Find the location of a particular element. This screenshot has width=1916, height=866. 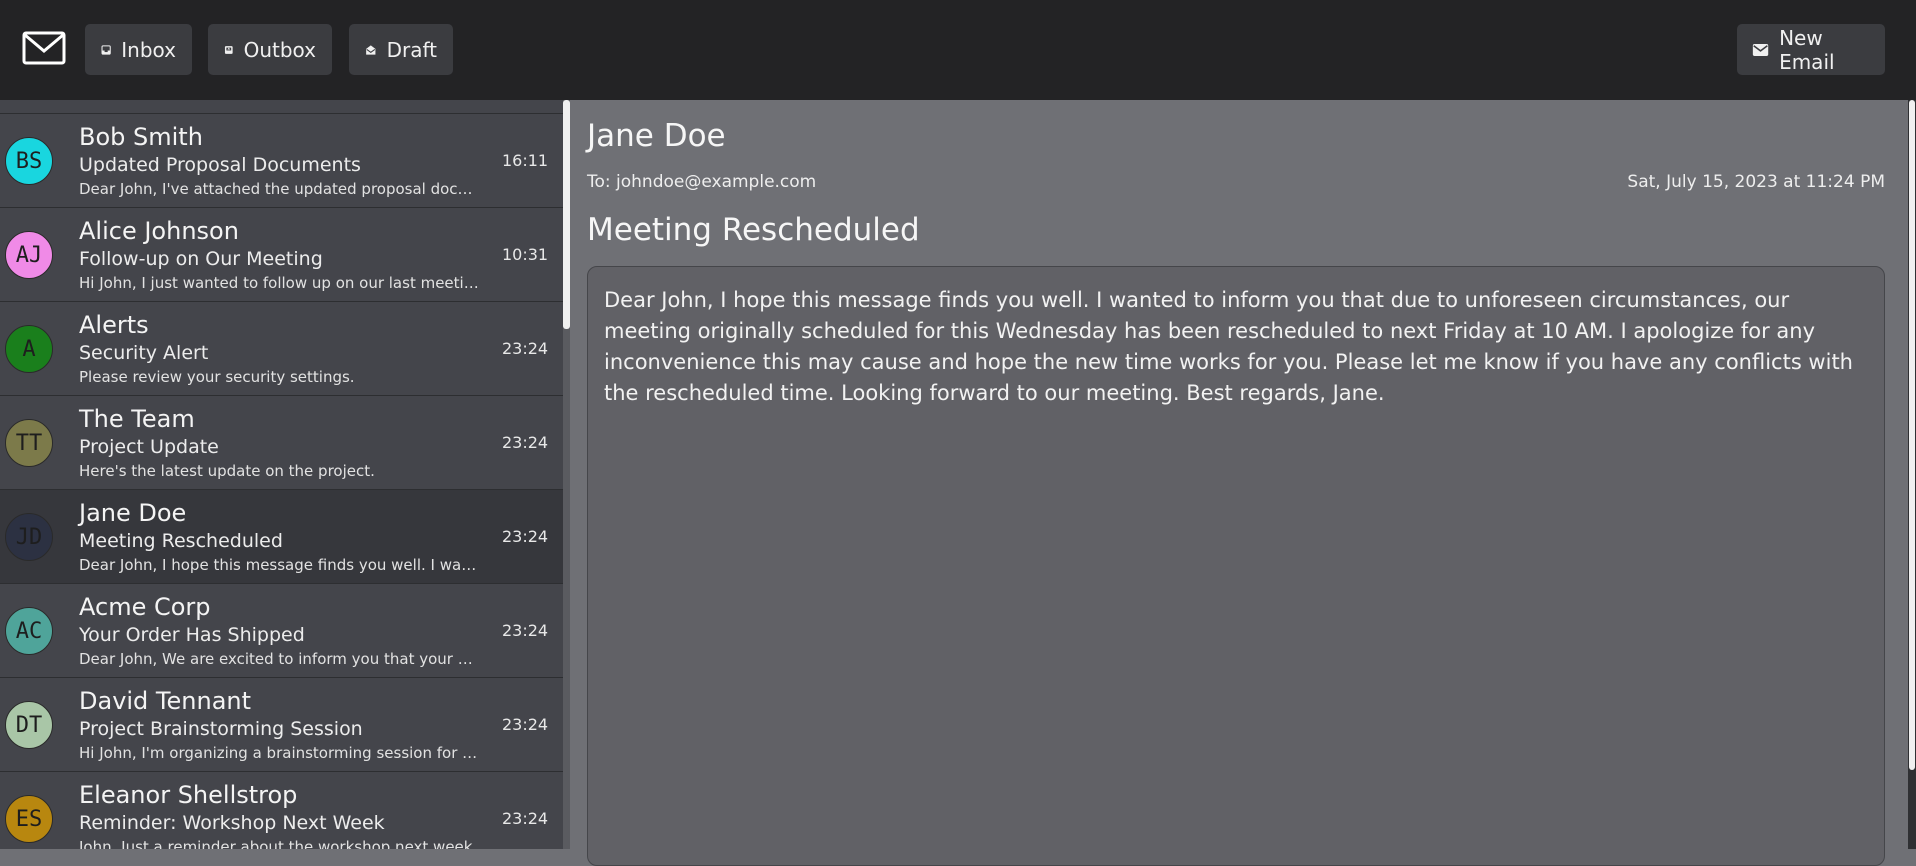

email-subject: Your Order Has Shipped is located at coordinates (192, 635).